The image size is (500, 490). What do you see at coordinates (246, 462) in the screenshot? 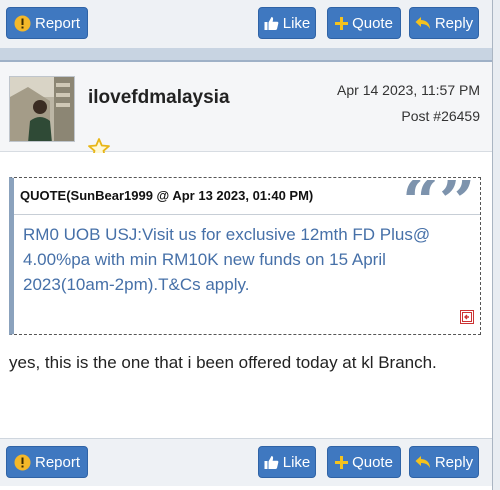
I see `bottom-action-bar: Report Like Quote Reply` at bounding box center [246, 462].